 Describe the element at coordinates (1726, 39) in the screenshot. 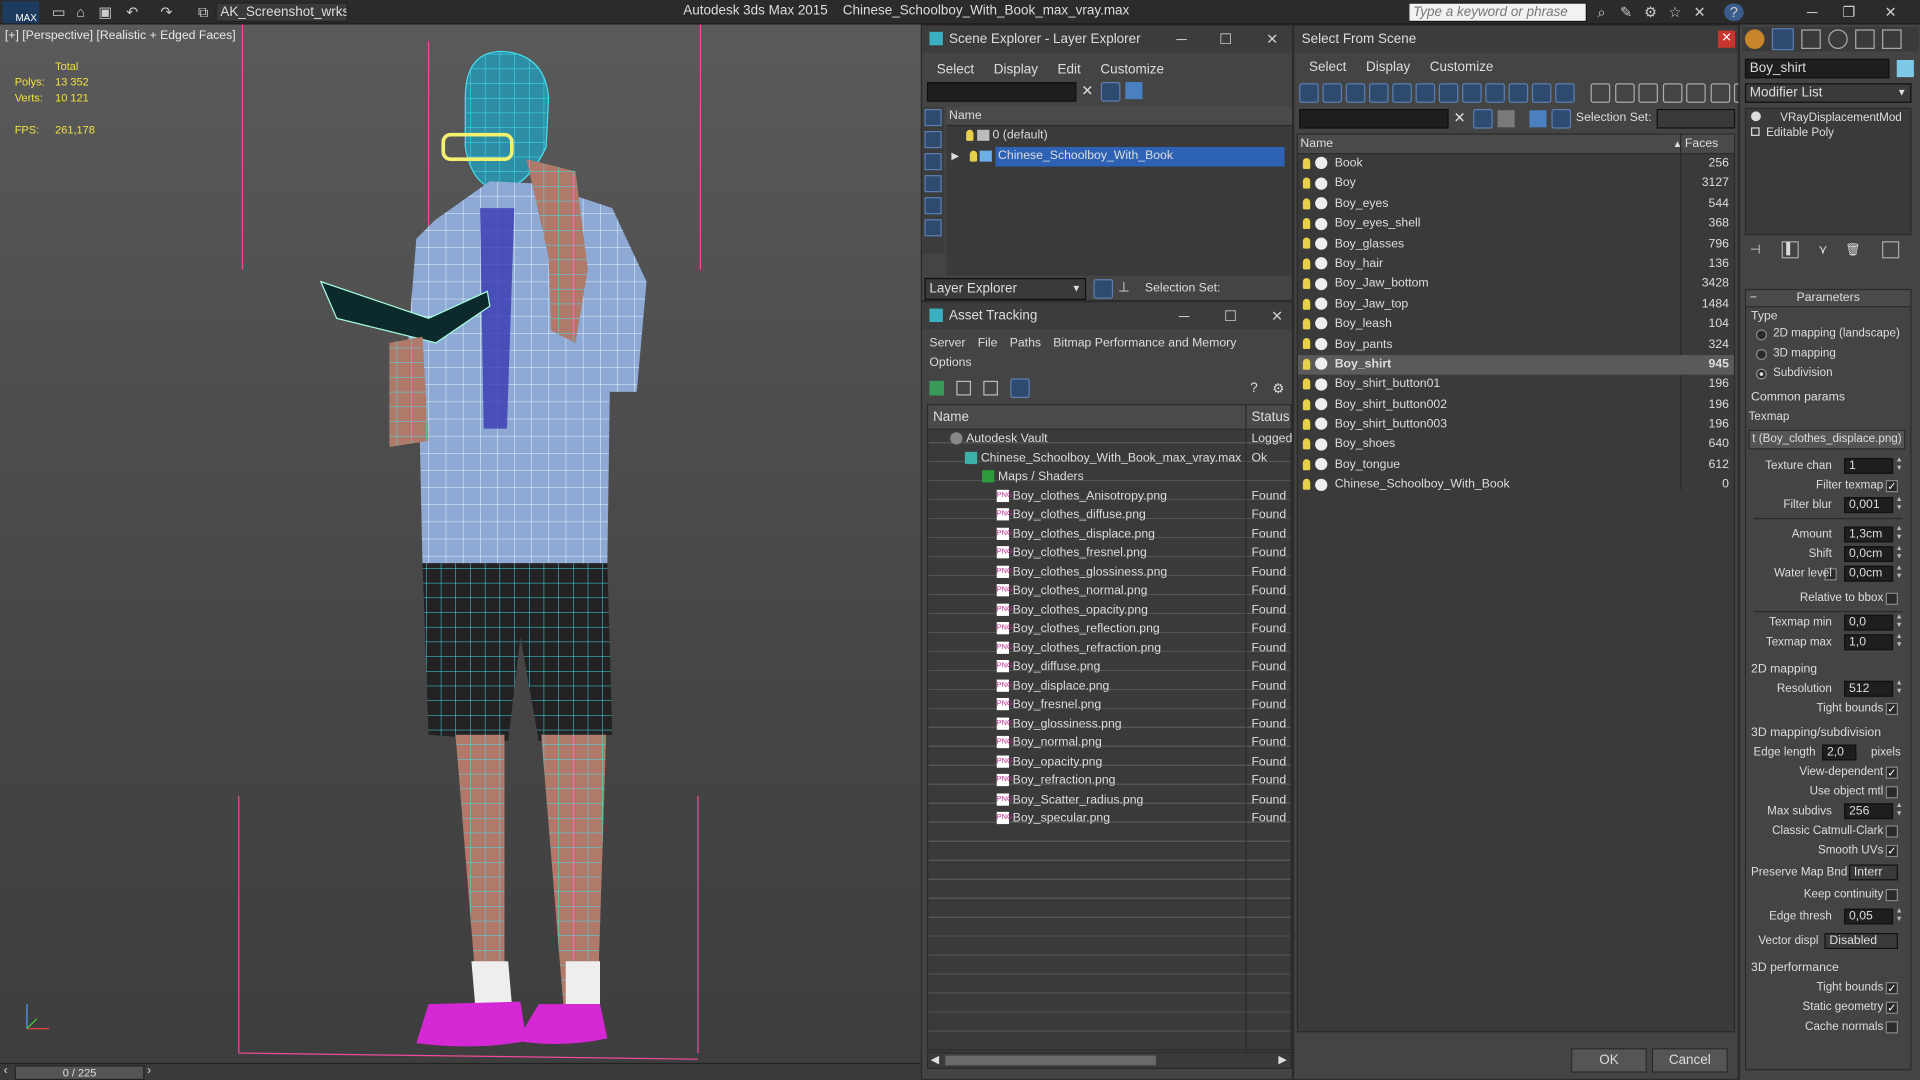

I see `sfs-close-icon: ✕` at that location.